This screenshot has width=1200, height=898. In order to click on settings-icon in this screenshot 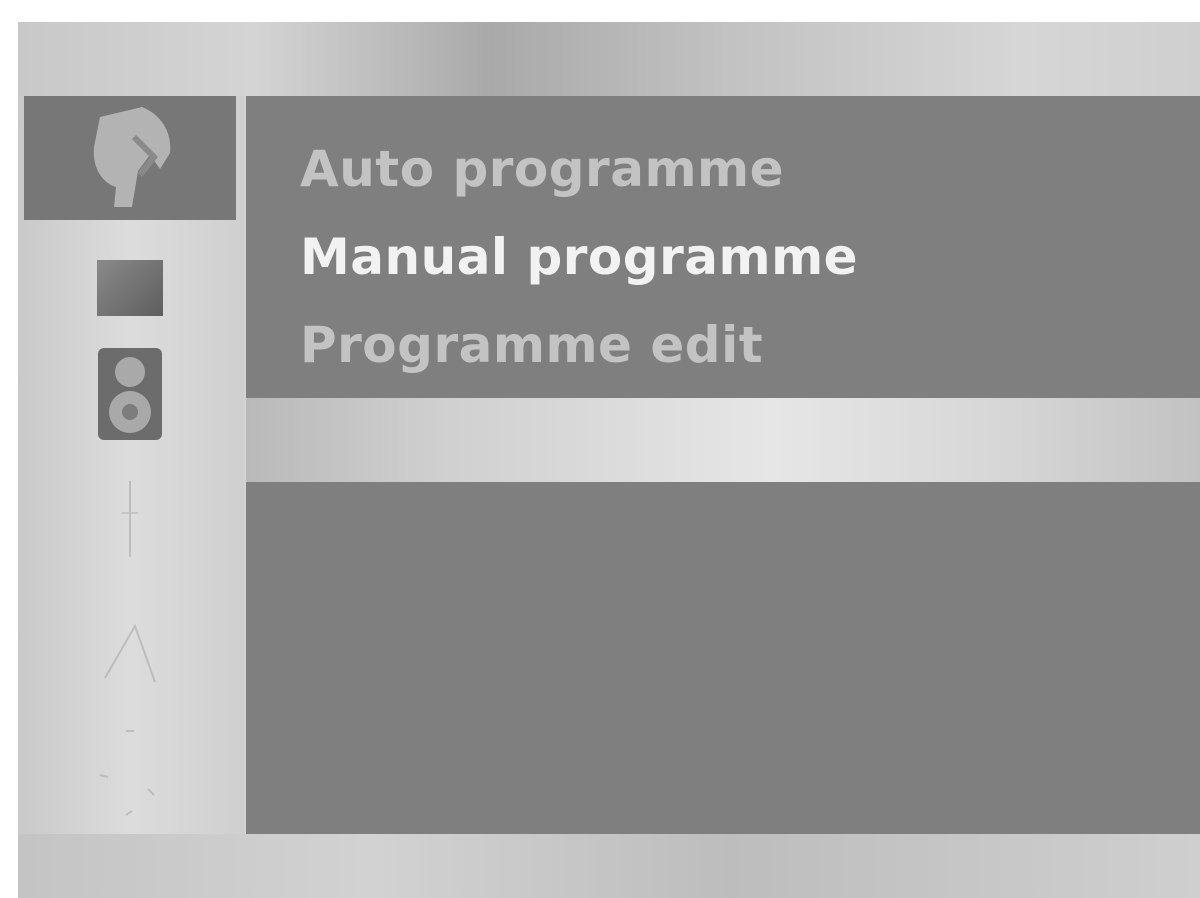, I will do `click(127, 773)`.